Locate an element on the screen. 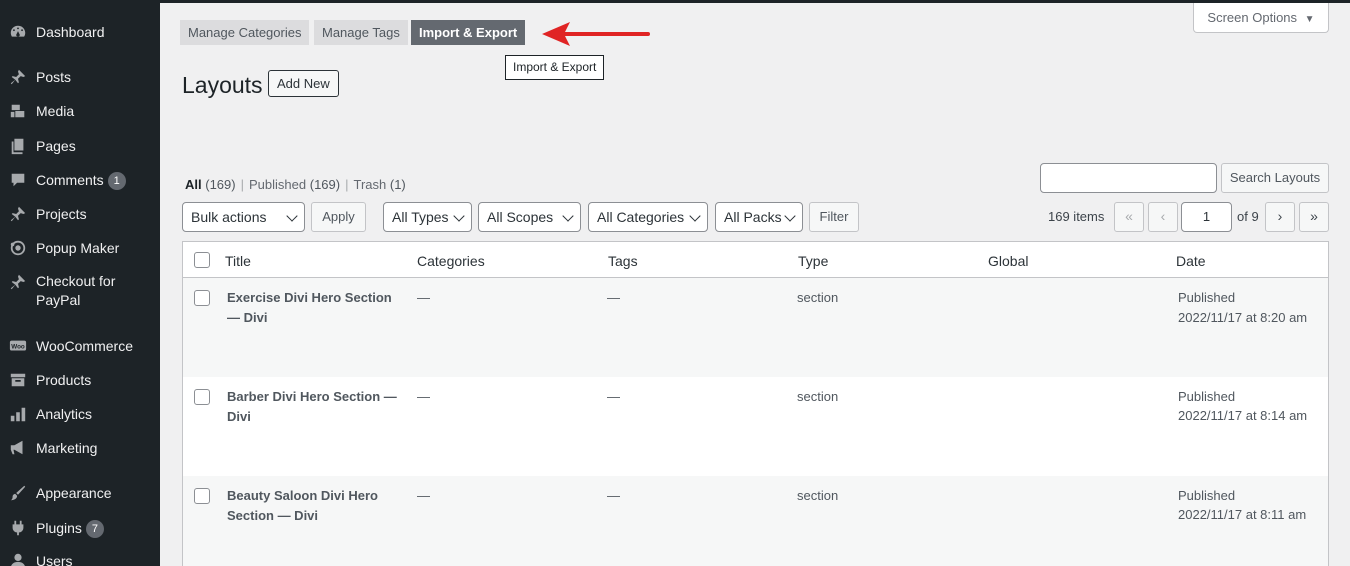 This screenshot has height=566, width=1350. categories-select: All Categories is located at coordinates (648, 217).